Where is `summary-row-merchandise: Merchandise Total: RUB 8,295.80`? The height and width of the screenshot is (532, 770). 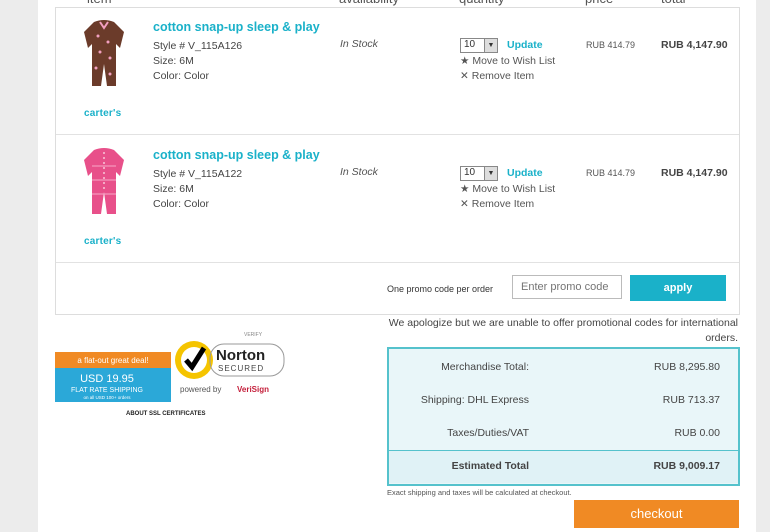 summary-row-merchandise: Merchandise Total: RUB 8,295.80 is located at coordinates (563, 368).